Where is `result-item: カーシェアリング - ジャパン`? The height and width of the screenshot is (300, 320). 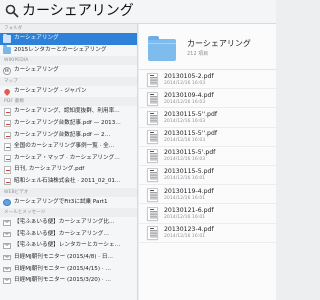
result-item: カーシェアリング - ジャパン is located at coordinates (68, 92).